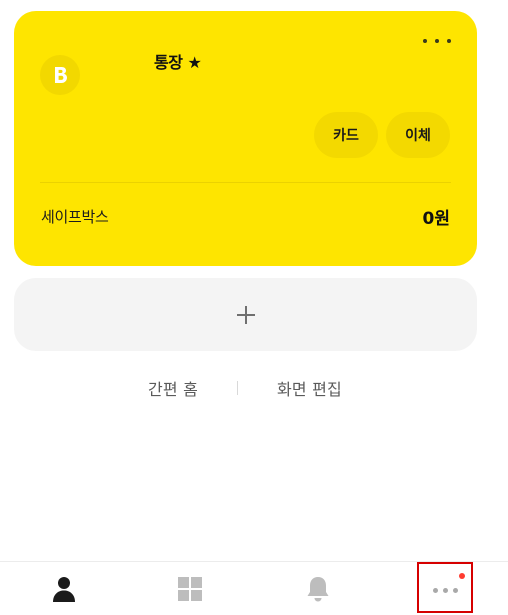  I want to click on grid-icon, so click(190, 588).